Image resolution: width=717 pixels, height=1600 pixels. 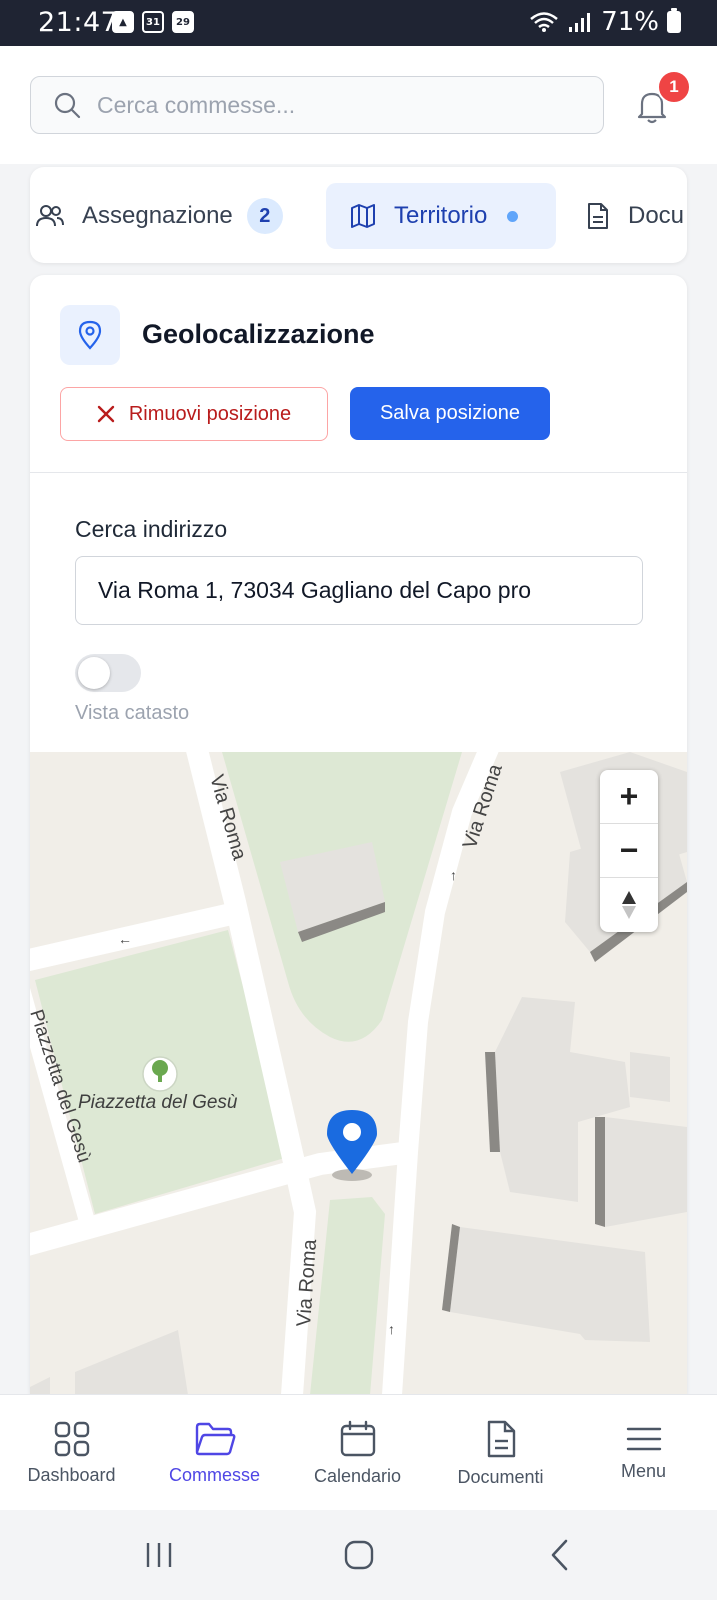 I want to click on nav-commesse: Commesse, so click(x=214, y=1453).